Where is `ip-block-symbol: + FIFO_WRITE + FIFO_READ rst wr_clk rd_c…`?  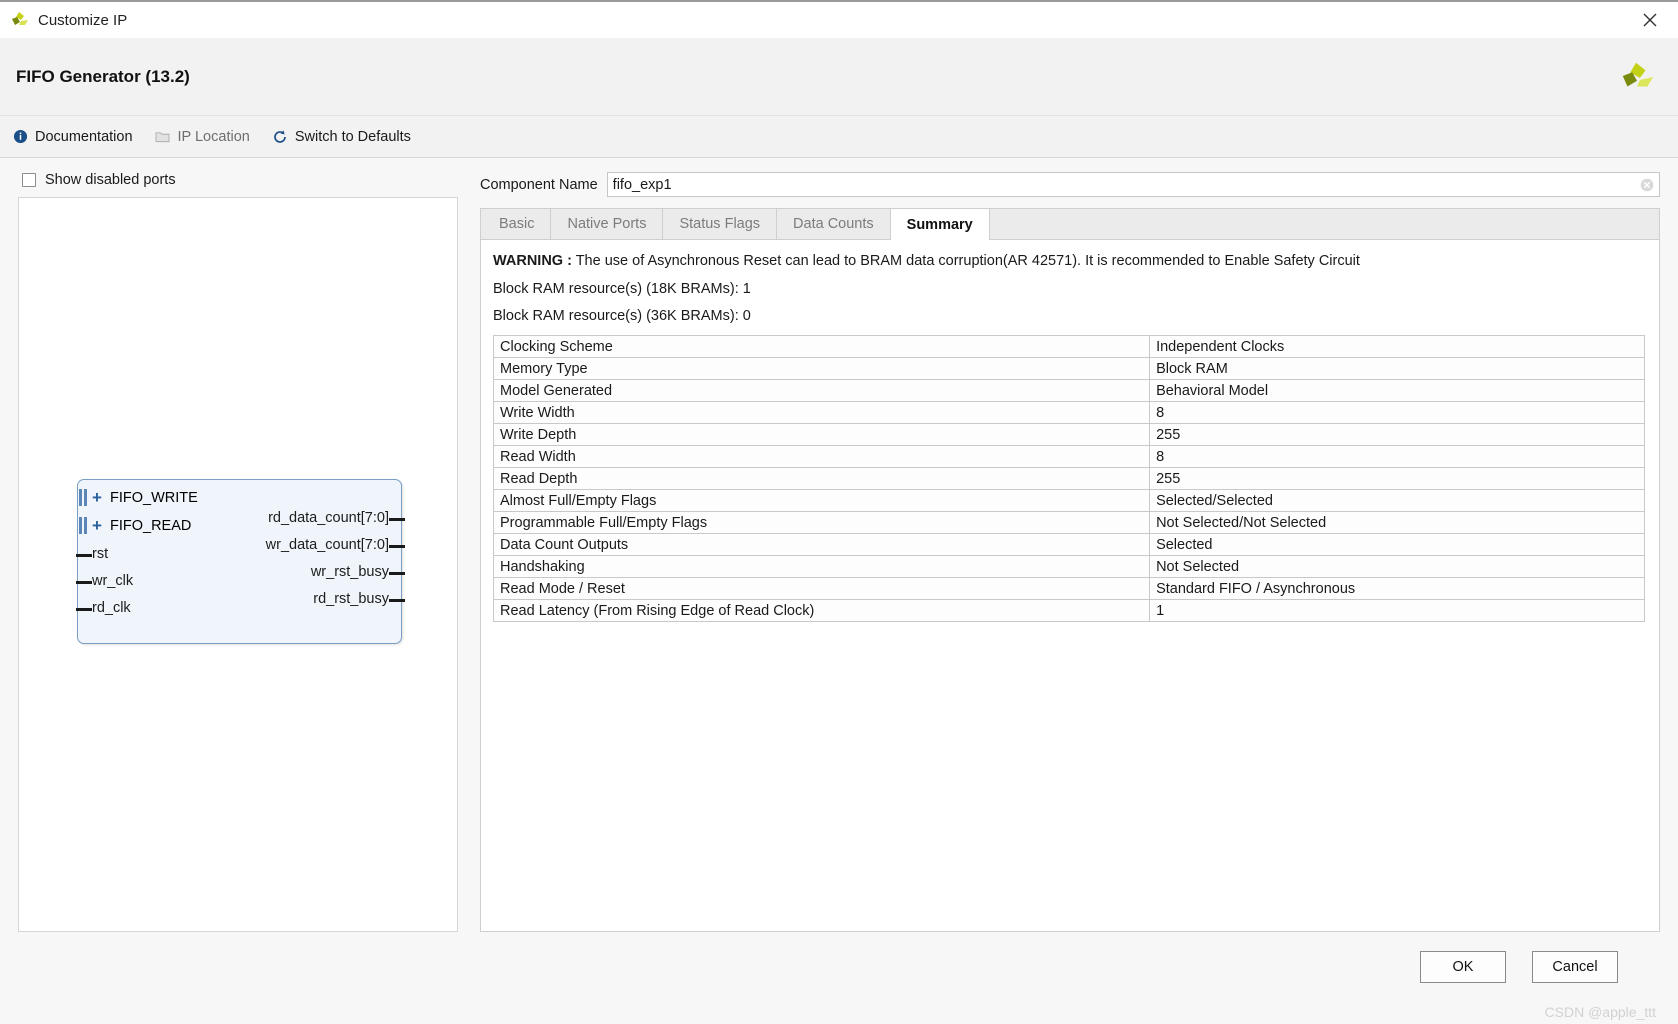 ip-block-symbol: + FIFO_WRITE + FIFO_READ rst wr_clk rd_c… is located at coordinates (240, 561).